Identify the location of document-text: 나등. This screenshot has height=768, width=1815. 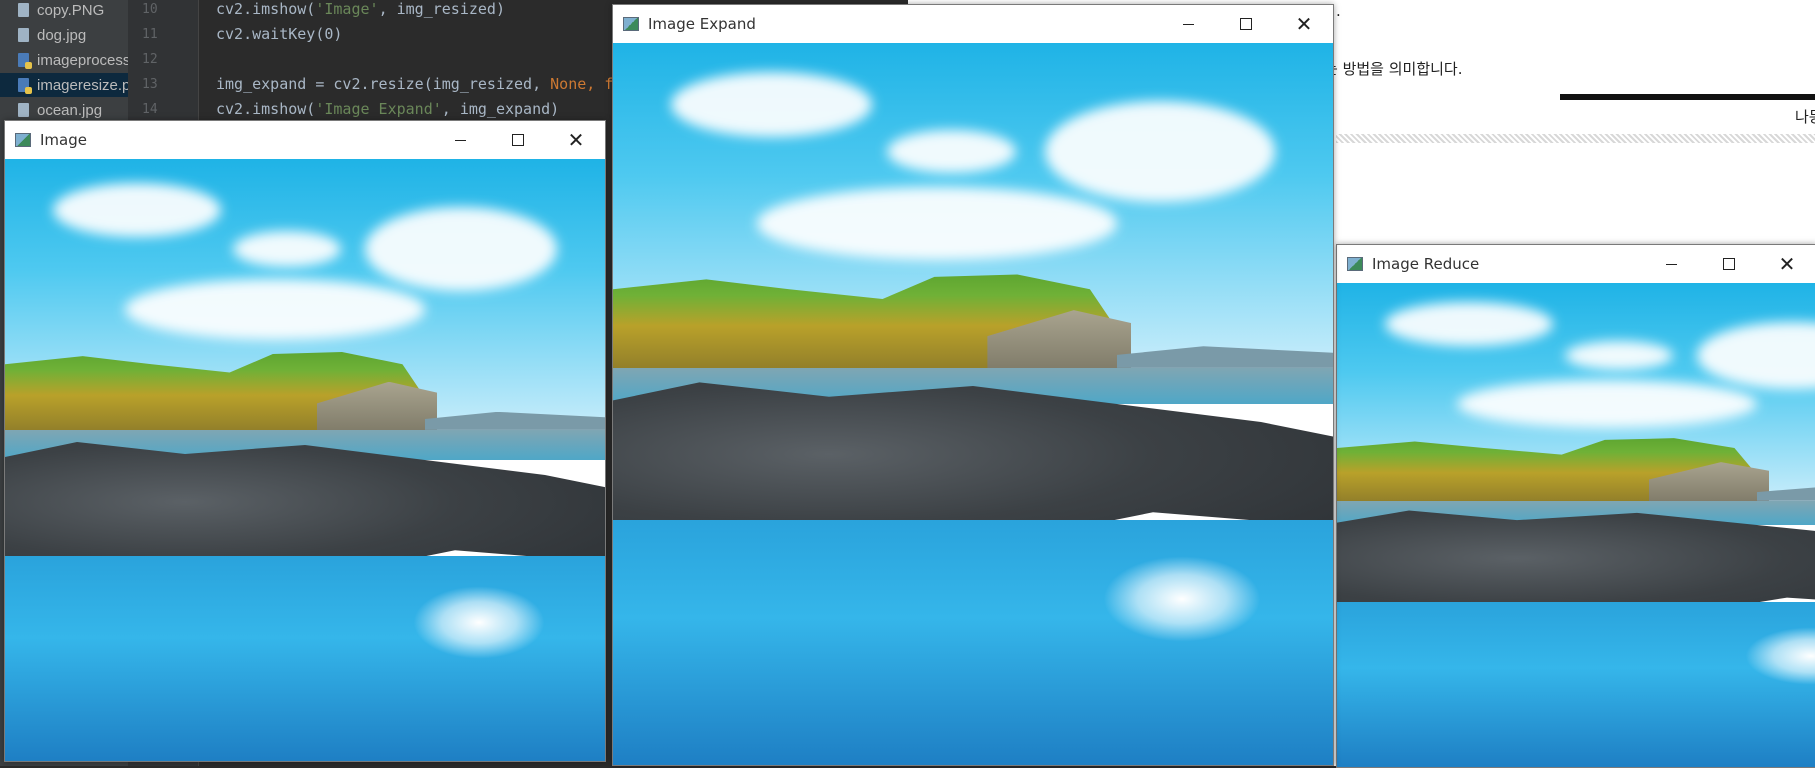
(1805, 117).